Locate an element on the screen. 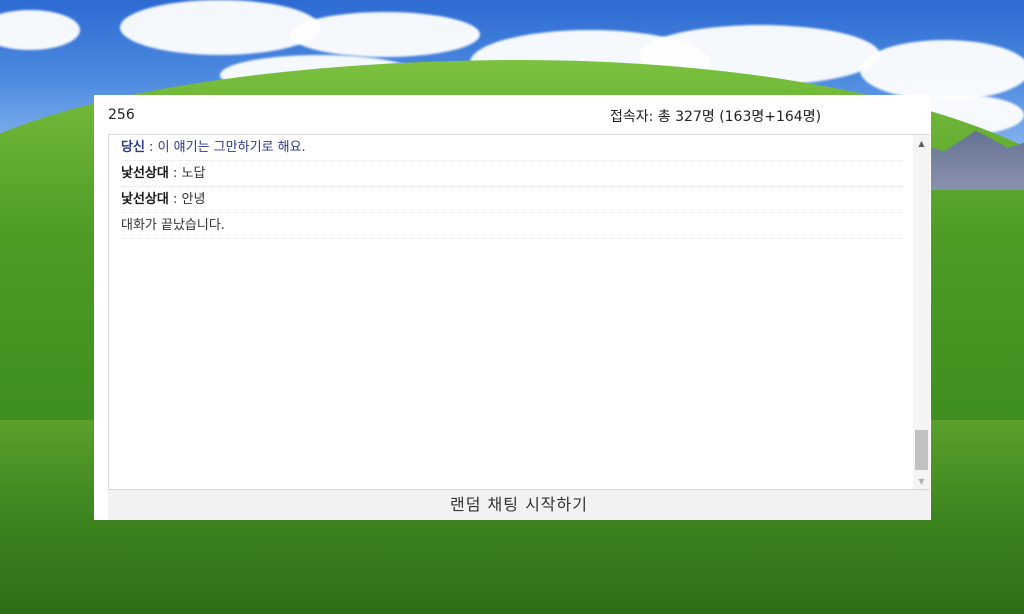 The width and height of the screenshot is (1024, 614). triangle-down-icon: ▼ is located at coordinates (921, 481).